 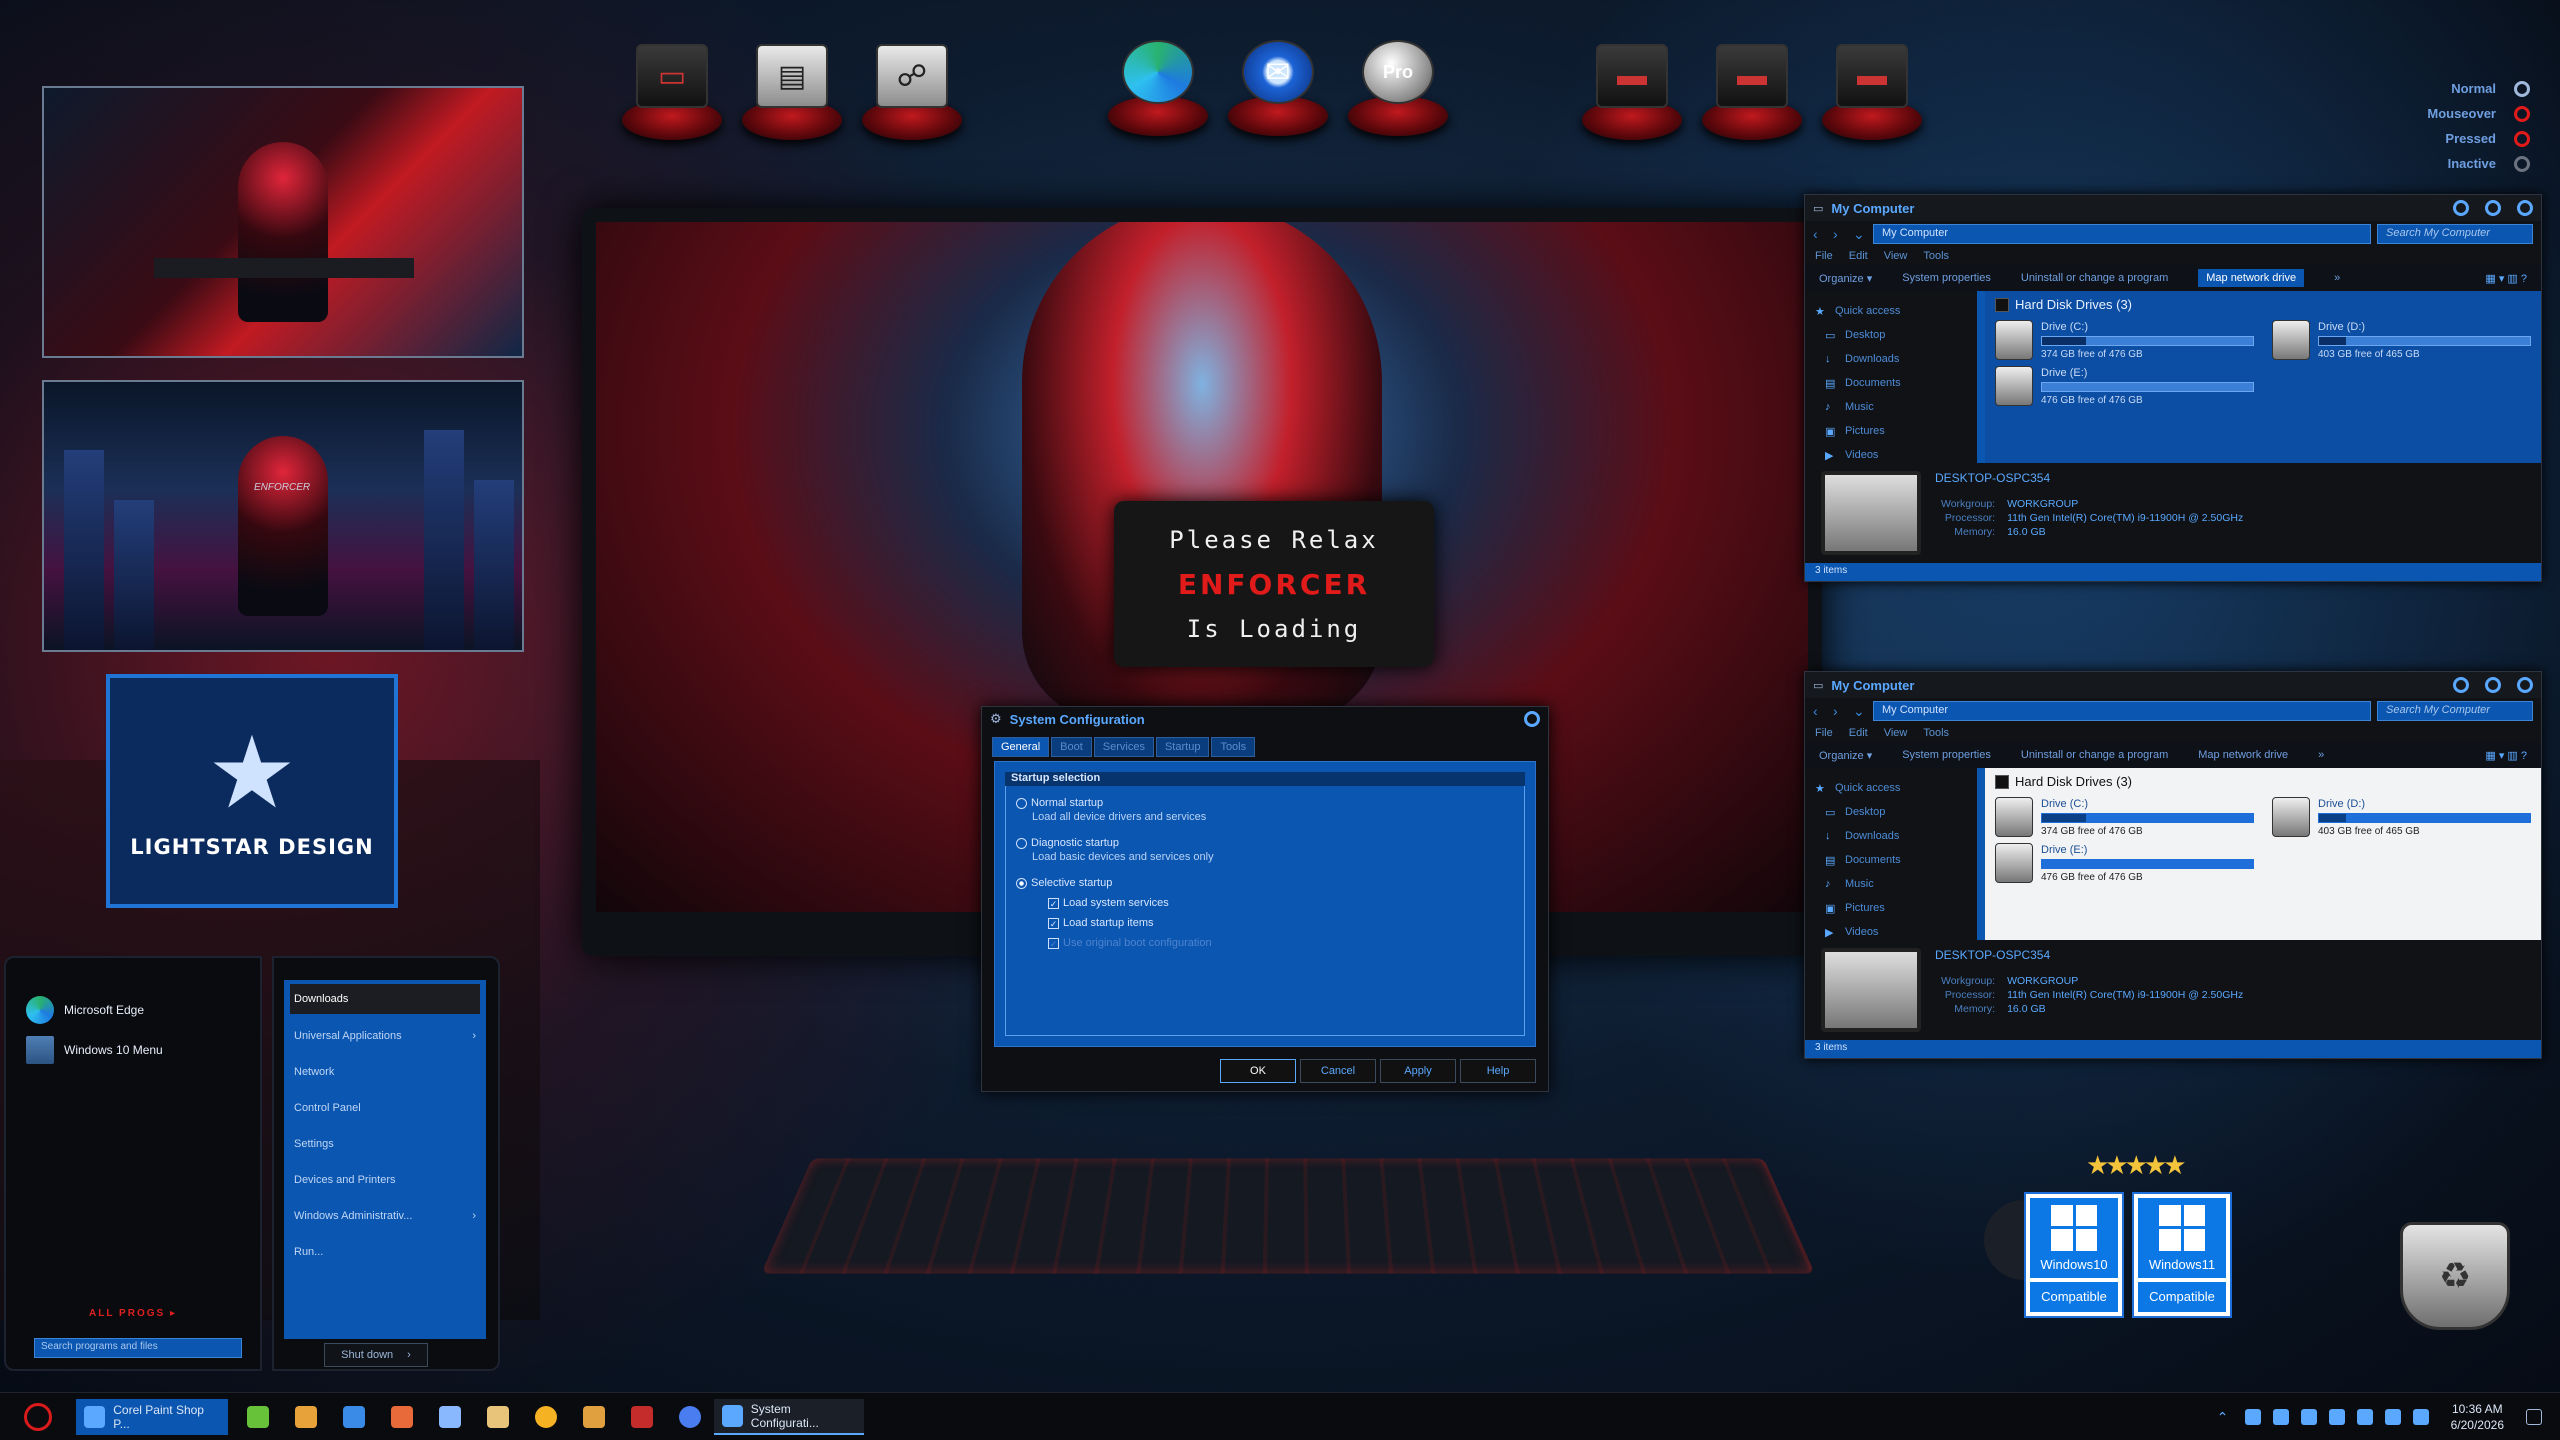 What do you see at coordinates (1123, 747) in the screenshot?
I see `tab-services: Services` at bounding box center [1123, 747].